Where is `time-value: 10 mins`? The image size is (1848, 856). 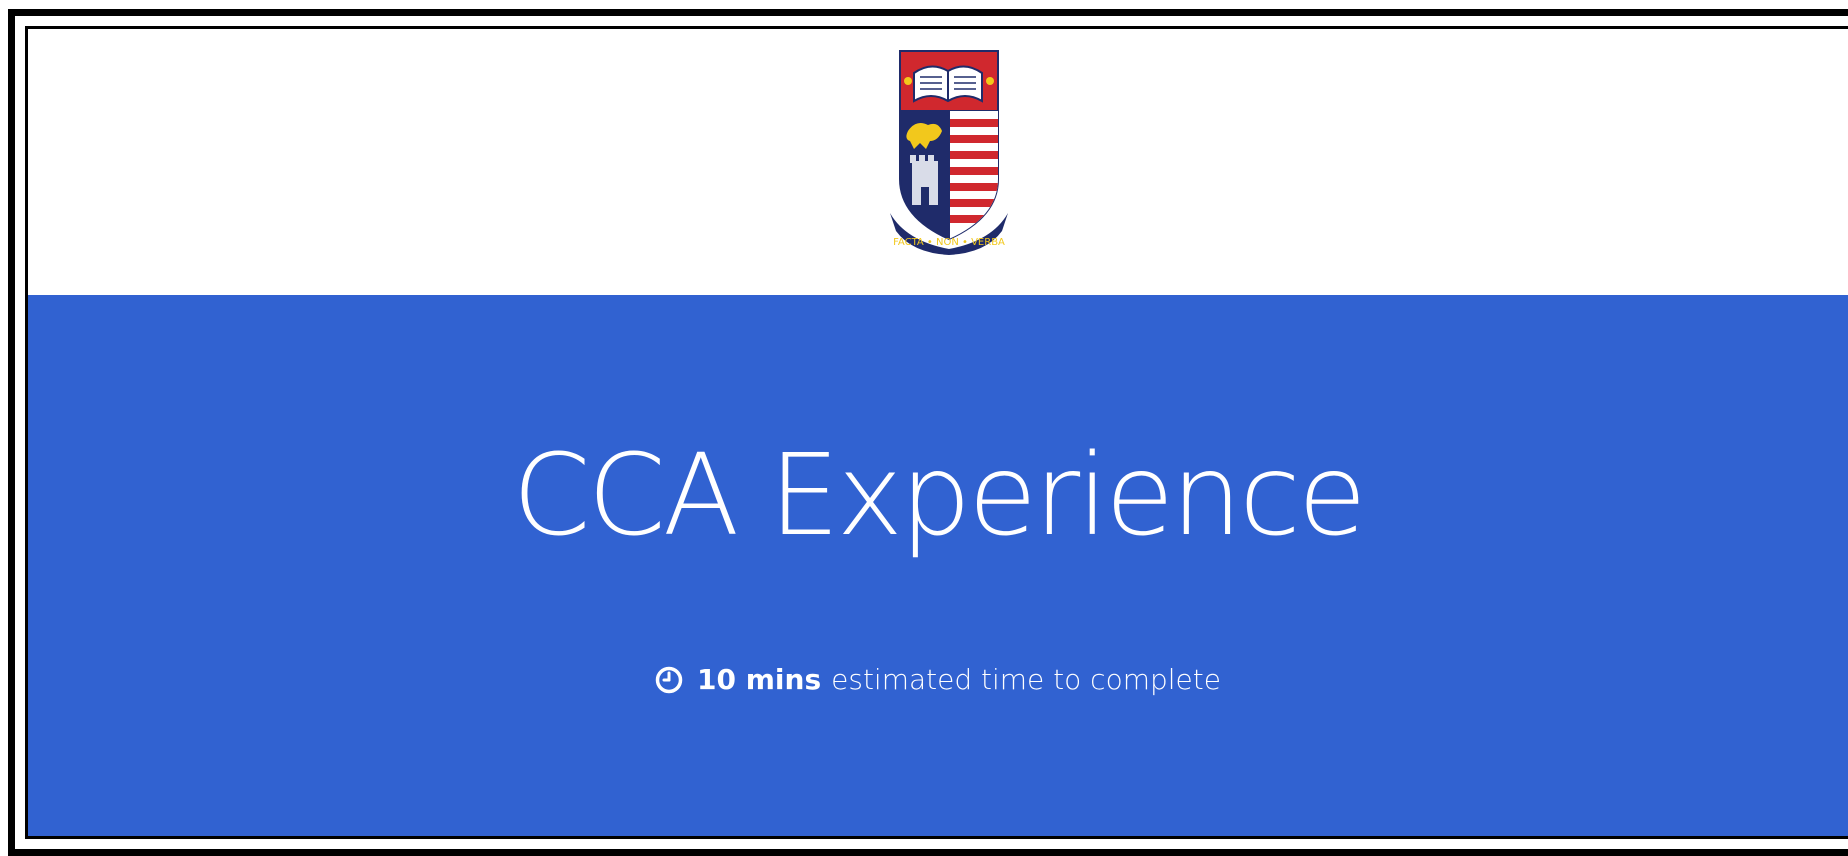
time-value: 10 mins is located at coordinates (759, 679).